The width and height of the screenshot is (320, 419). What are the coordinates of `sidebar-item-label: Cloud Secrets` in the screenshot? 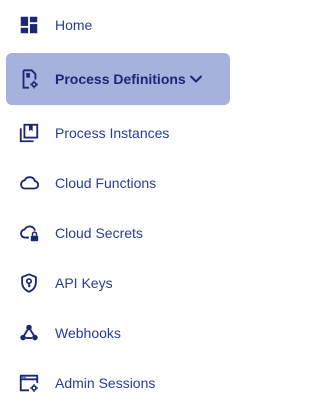 It's located at (99, 233).